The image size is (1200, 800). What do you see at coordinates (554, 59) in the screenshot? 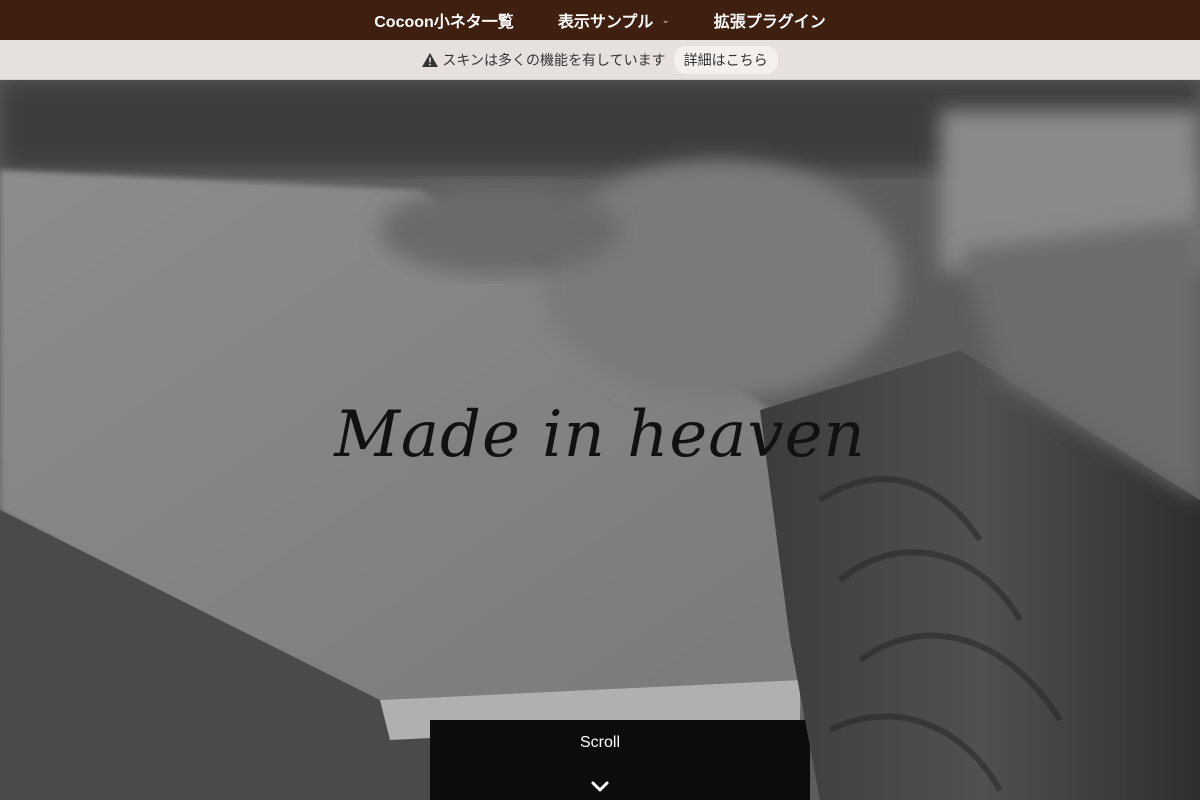
I see `notice-message: スキンは多くの機能を有しています` at bounding box center [554, 59].